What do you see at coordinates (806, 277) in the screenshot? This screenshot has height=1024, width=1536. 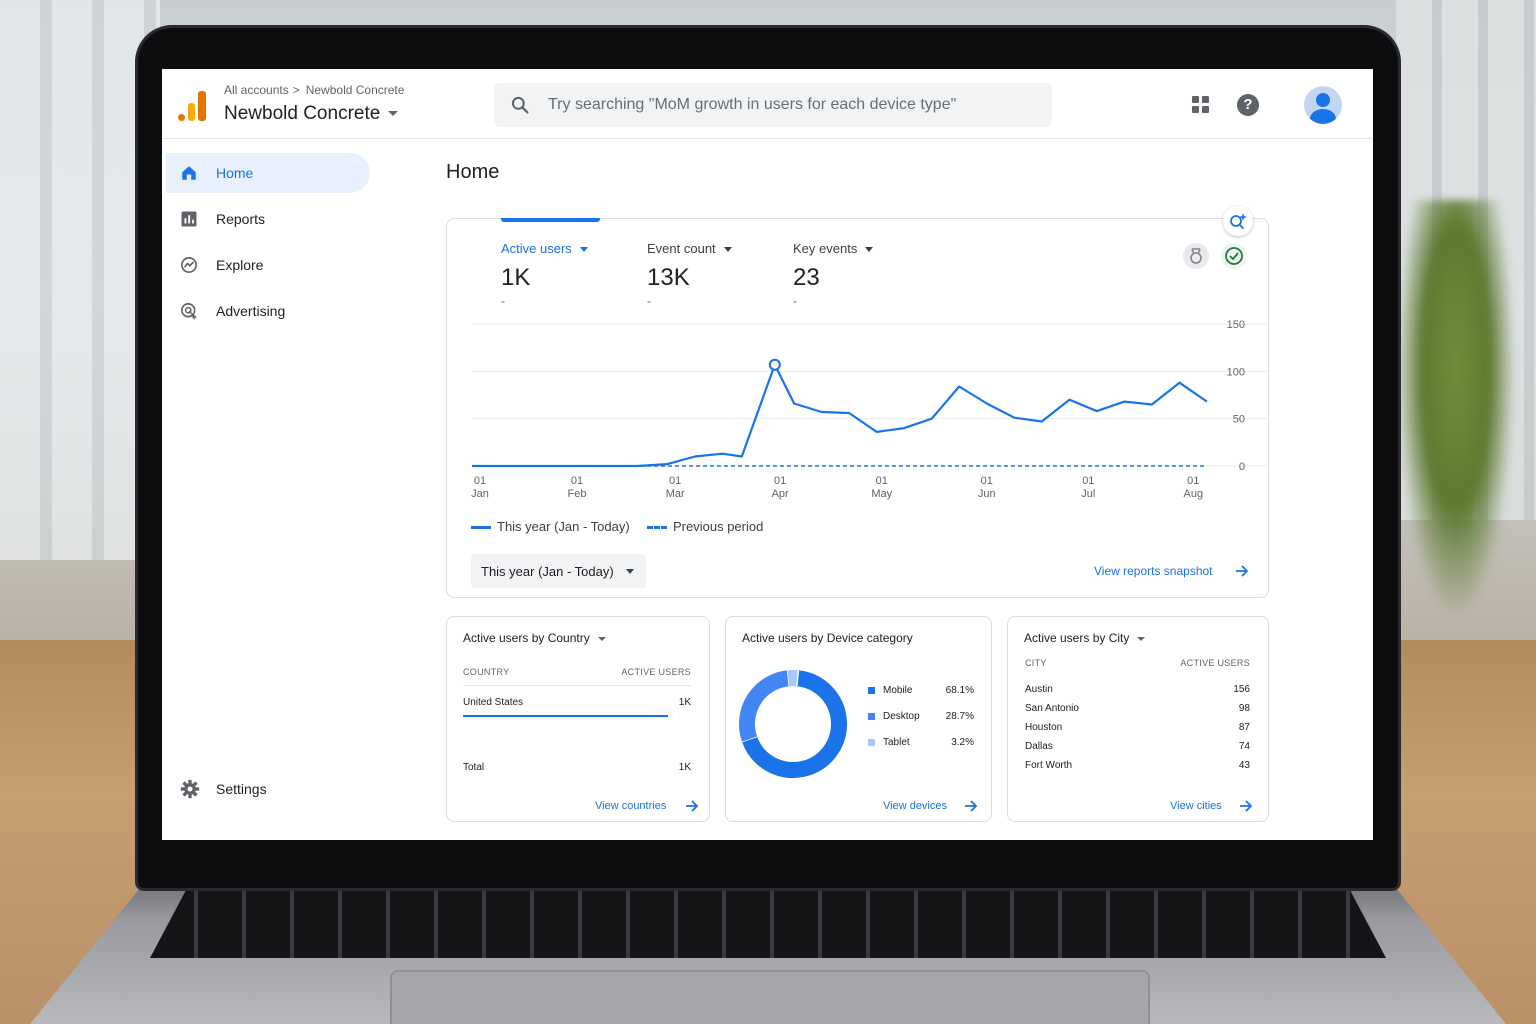 I see `metric-value: 23` at bounding box center [806, 277].